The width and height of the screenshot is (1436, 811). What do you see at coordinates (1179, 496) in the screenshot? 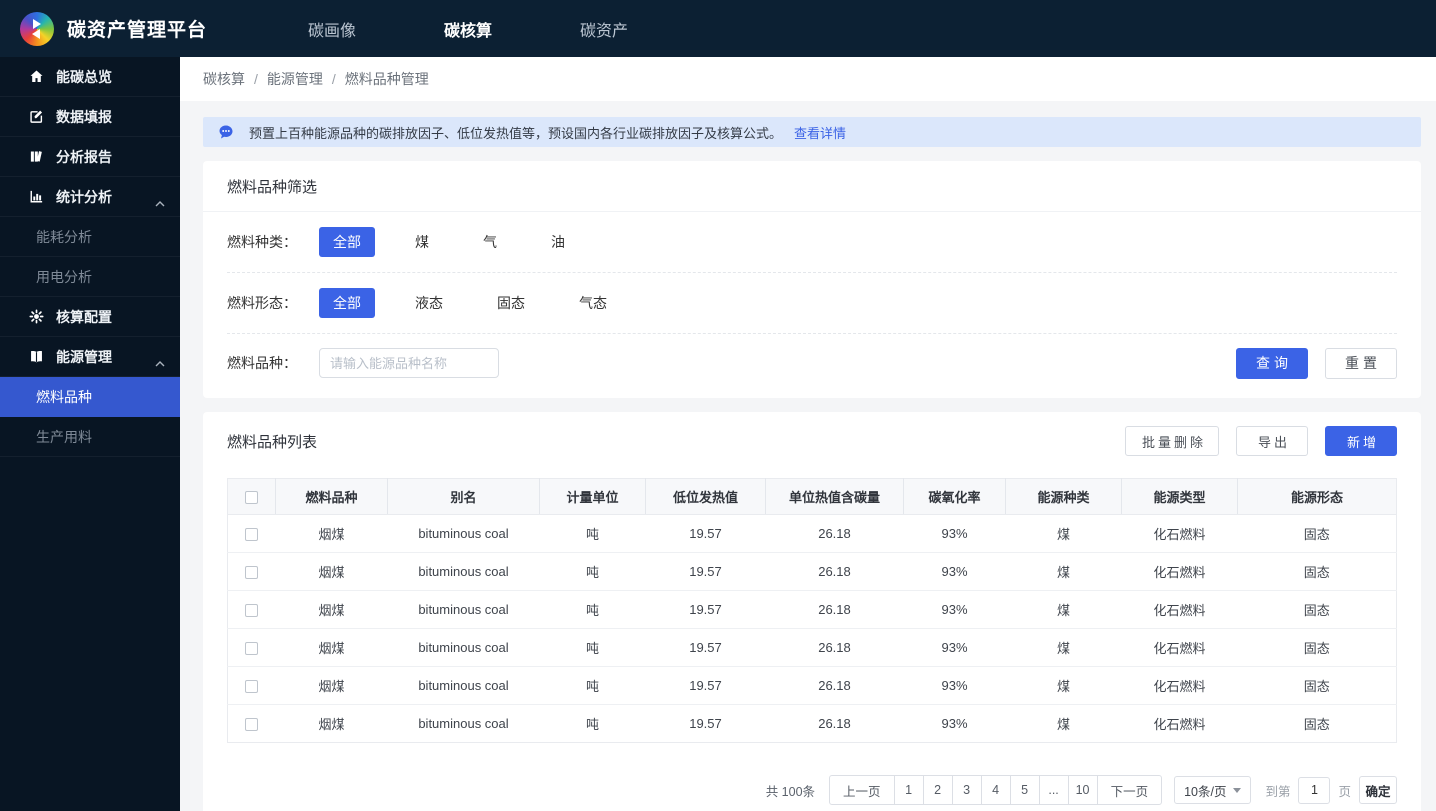
I see `column-header: 能源类型` at bounding box center [1179, 496].